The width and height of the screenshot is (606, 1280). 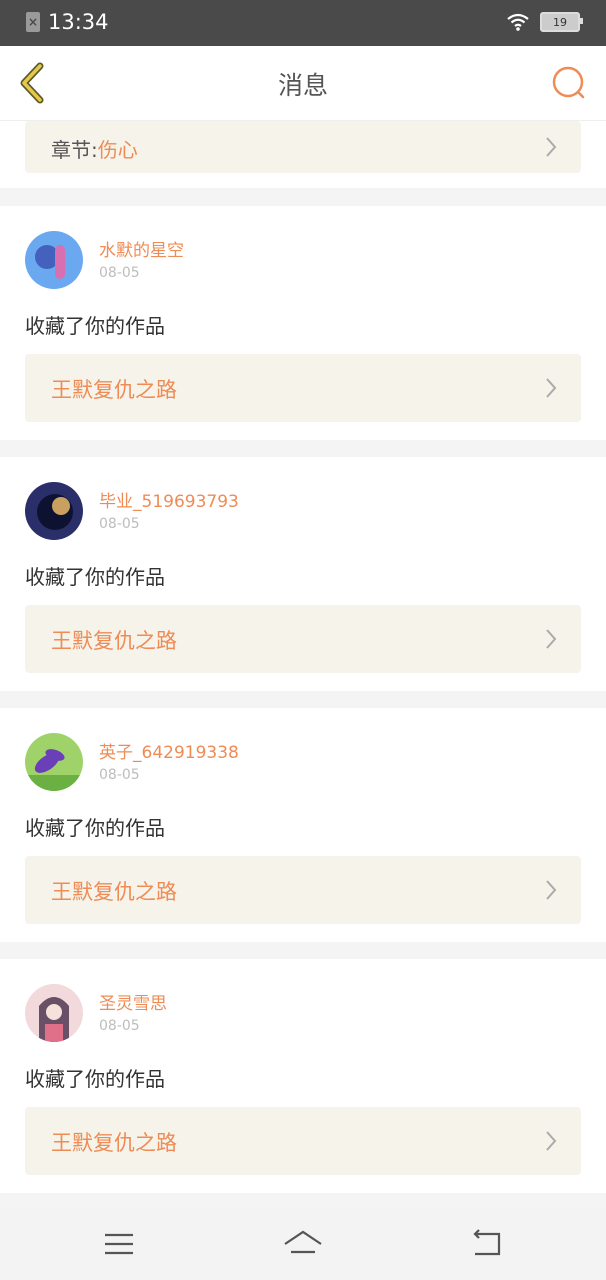 What do you see at coordinates (141, 248) in the screenshot?
I see `username: 水默的星空` at bounding box center [141, 248].